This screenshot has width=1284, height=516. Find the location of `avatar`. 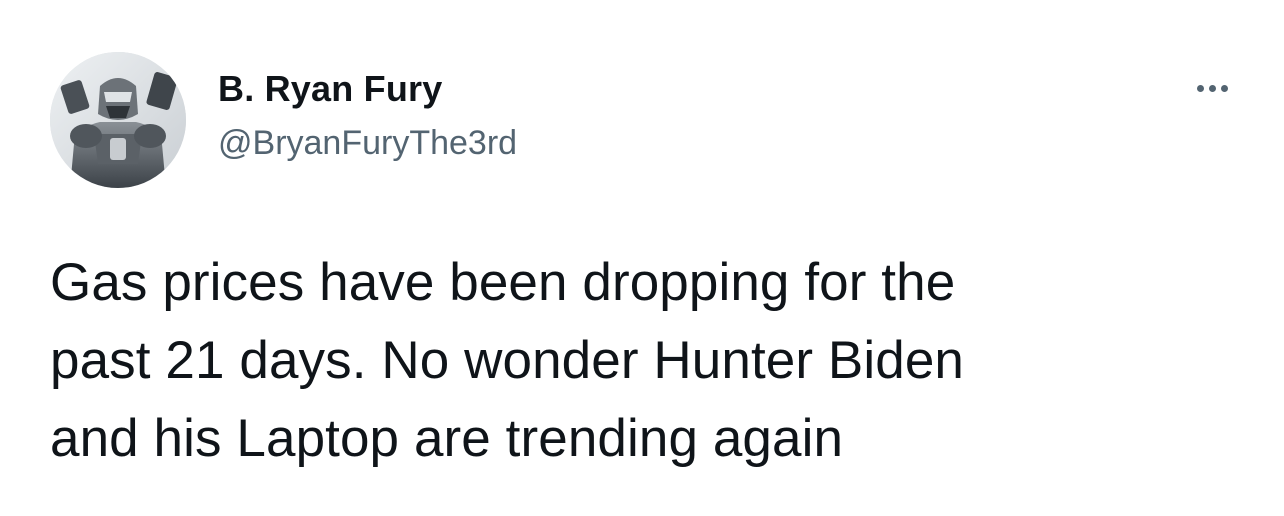

avatar is located at coordinates (118, 120).